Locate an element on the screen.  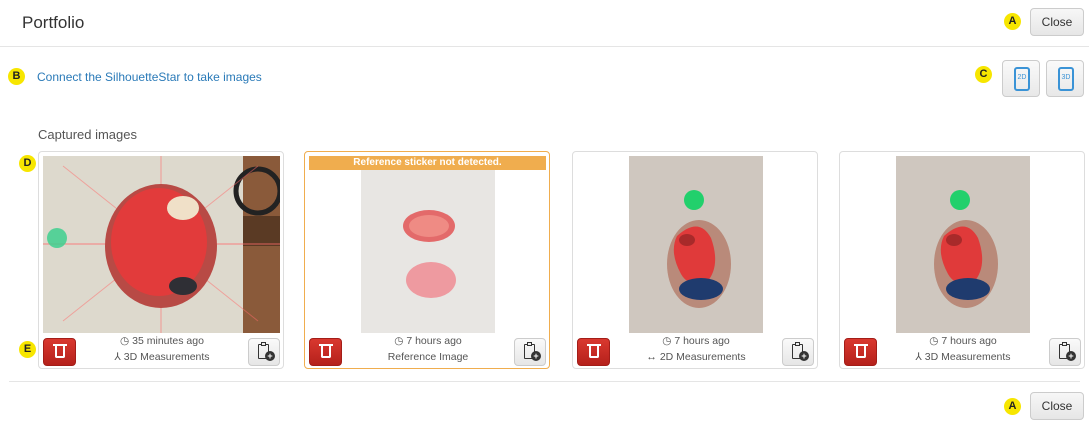
marker-d: D is located at coordinates (27, 163).